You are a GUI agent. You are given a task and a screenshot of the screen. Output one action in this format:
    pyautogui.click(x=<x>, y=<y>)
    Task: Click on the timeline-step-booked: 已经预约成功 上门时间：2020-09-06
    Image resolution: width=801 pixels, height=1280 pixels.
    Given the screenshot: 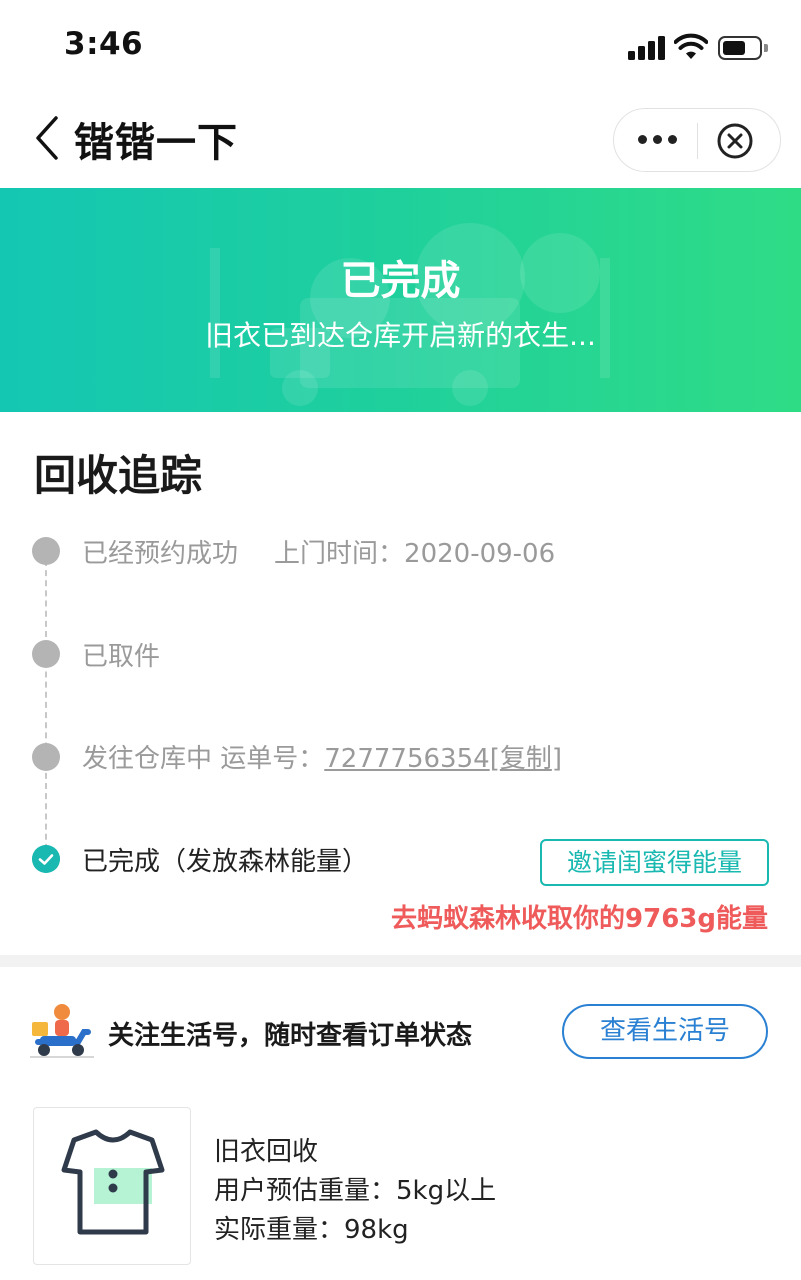 What is the action you would take?
    pyautogui.click(x=318, y=551)
    